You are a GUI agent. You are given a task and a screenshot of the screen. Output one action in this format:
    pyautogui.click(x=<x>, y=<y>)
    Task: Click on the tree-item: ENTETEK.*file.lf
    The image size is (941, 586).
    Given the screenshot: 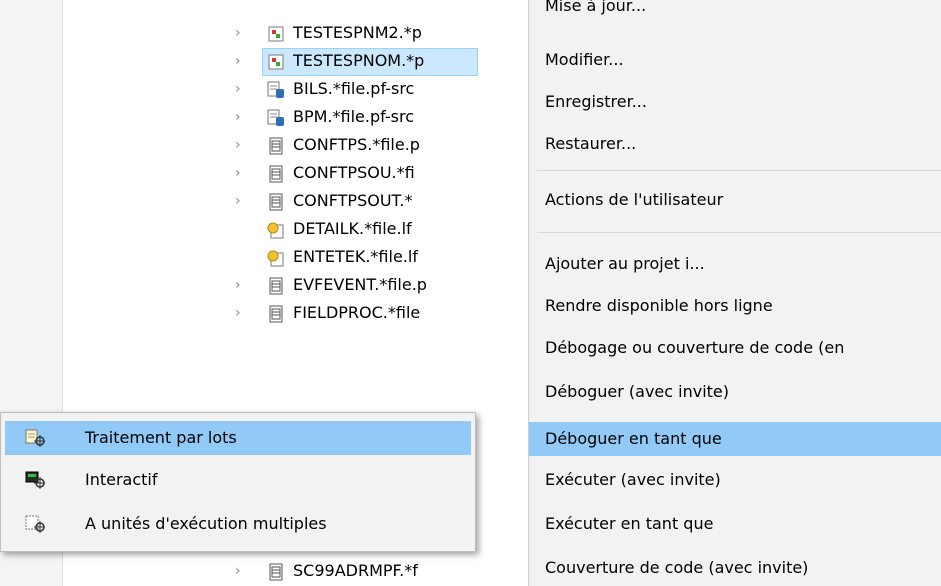 What is the action you would take?
    pyautogui.click(x=275, y=258)
    